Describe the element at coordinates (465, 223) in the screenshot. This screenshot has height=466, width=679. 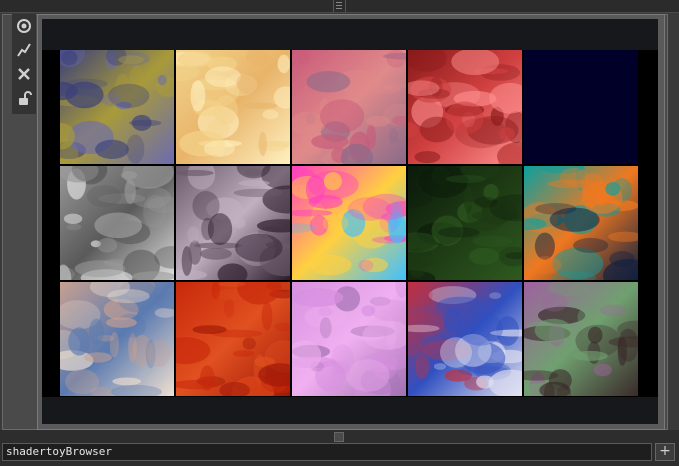
I see `shader-thumbnail-green-fog` at that location.